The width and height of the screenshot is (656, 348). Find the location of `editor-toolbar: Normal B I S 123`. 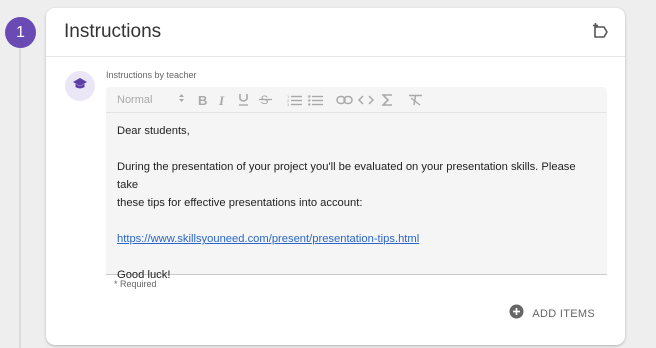

editor-toolbar: Normal B I S 123 is located at coordinates (356, 100).